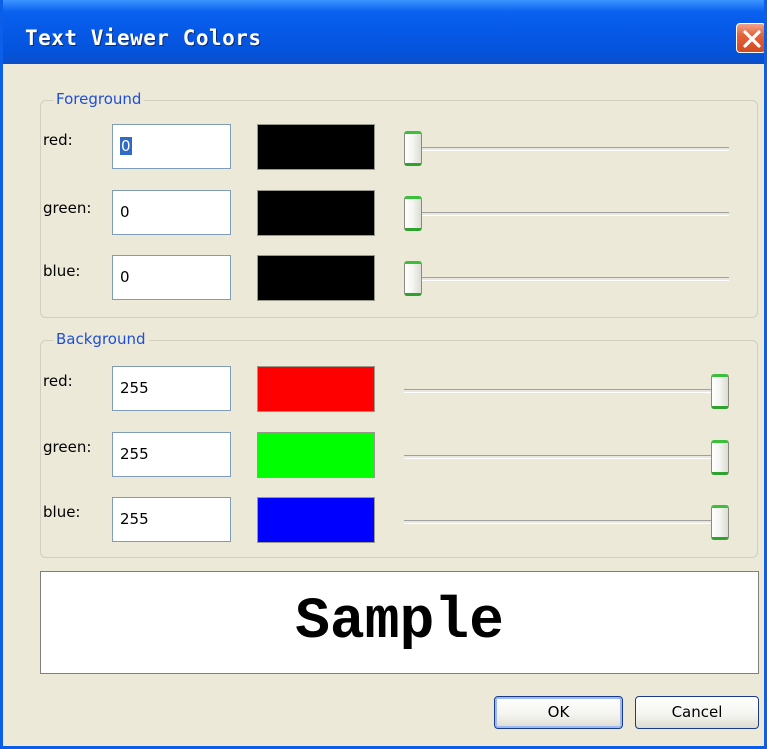  Describe the element at coordinates (62, 271) in the screenshot. I see `fg-blue-label: blue:` at that location.